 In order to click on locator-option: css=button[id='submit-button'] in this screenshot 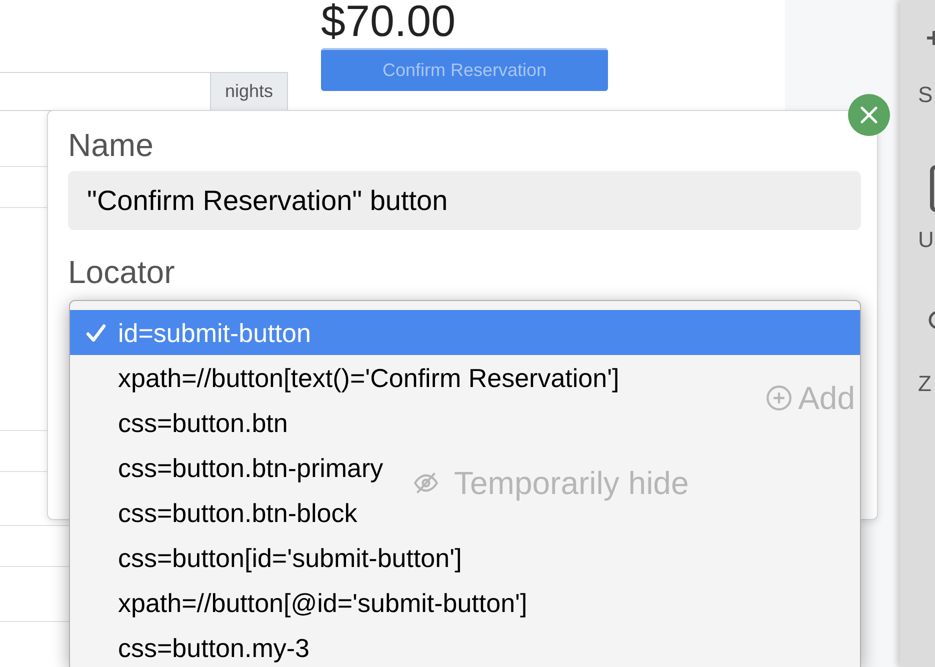, I will do `click(290, 557)`.